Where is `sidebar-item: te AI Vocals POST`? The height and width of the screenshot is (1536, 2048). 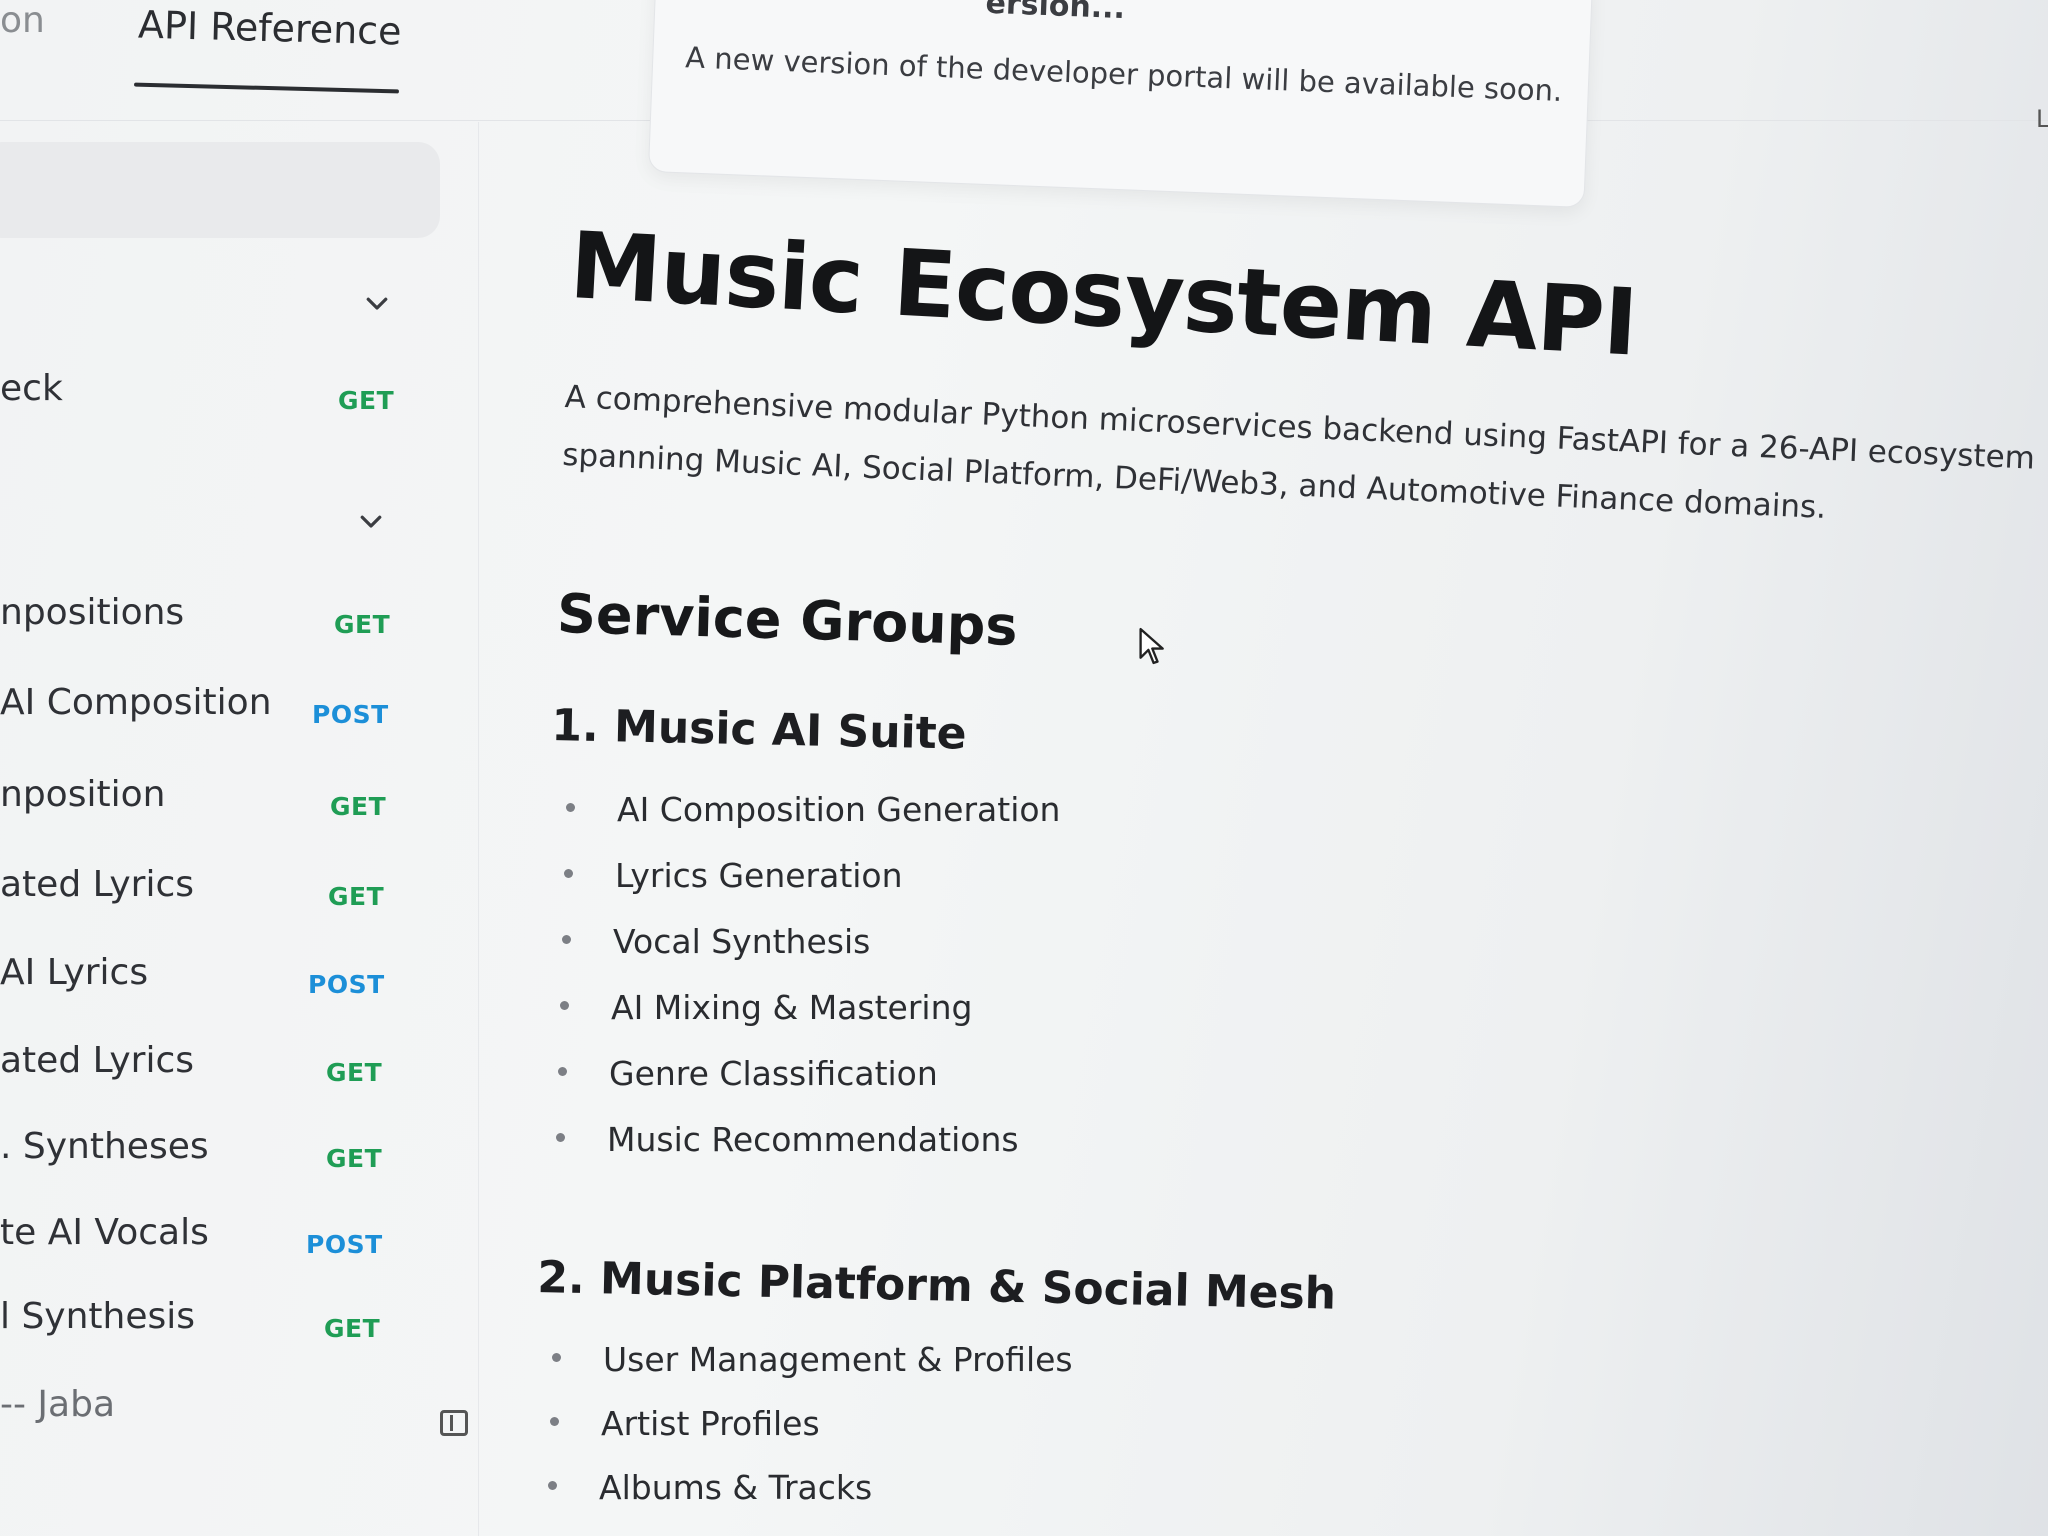
sidebar-item: te AI Vocals POST is located at coordinates (210, 1240).